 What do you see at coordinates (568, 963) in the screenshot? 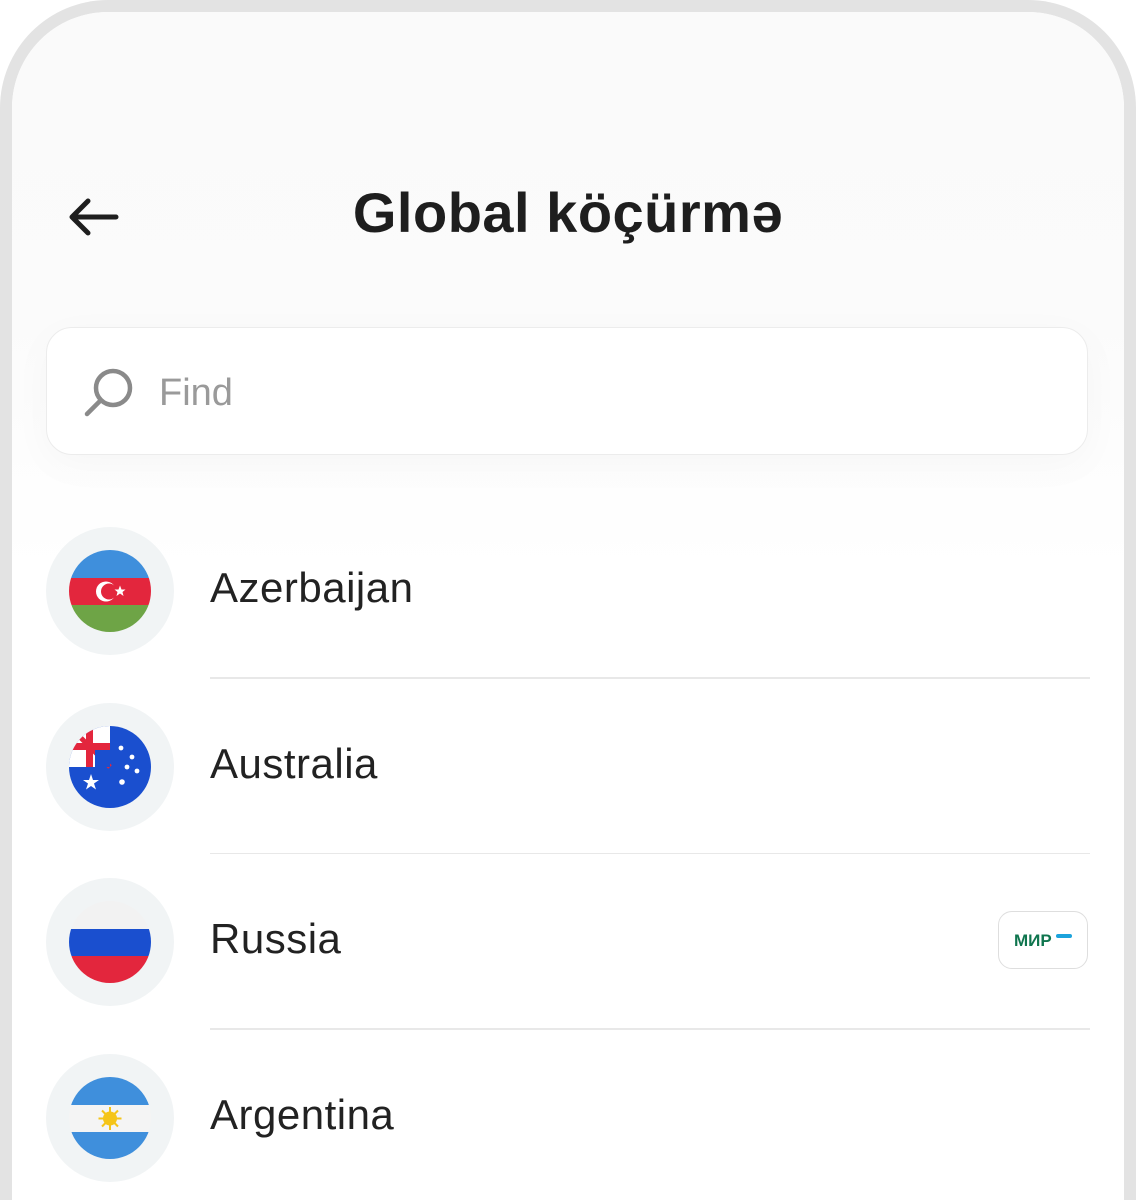
I see `country-row-russia: Russia МИР` at bounding box center [568, 963].